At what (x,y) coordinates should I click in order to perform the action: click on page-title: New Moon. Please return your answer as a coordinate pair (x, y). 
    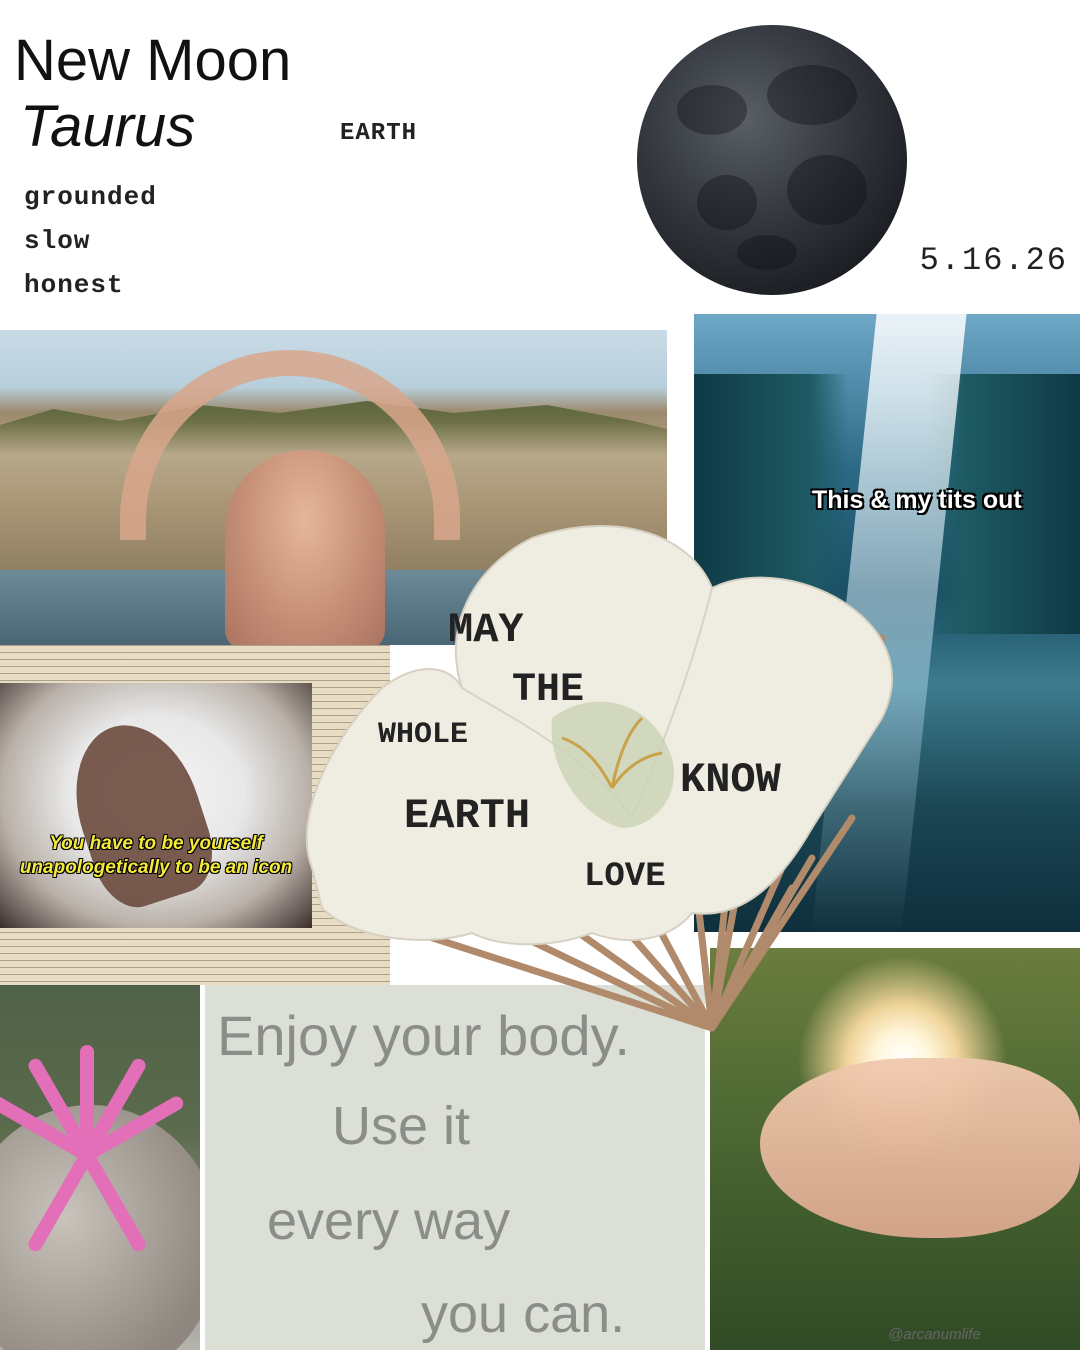
    Looking at the image, I should click on (153, 60).